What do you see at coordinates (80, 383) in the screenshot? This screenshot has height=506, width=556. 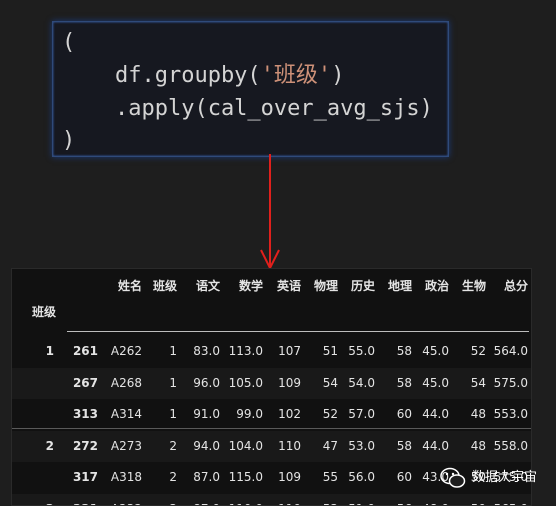 I see `row-index: 267` at bounding box center [80, 383].